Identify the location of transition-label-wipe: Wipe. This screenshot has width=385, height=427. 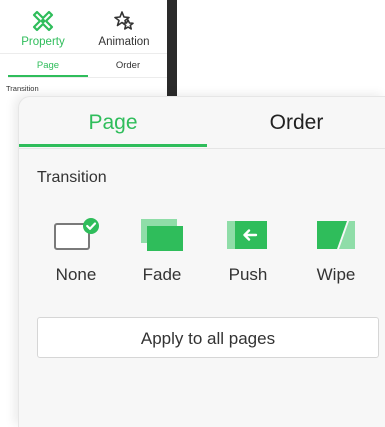
(336, 274).